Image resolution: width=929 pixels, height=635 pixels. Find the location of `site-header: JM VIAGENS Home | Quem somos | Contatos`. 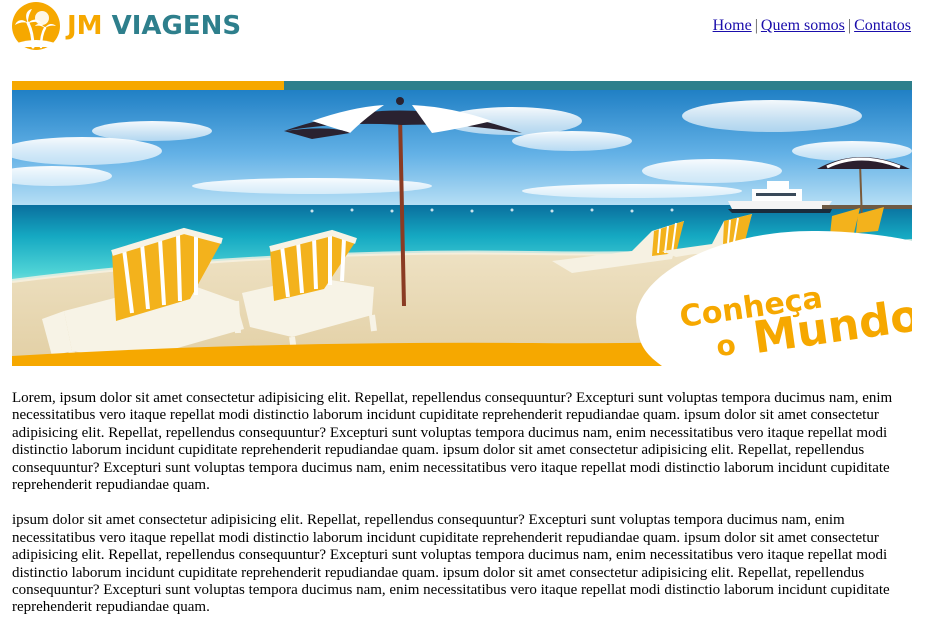

site-header: JM VIAGENS Home | Quem somos | Contatos is located at coordinates (464, 30).